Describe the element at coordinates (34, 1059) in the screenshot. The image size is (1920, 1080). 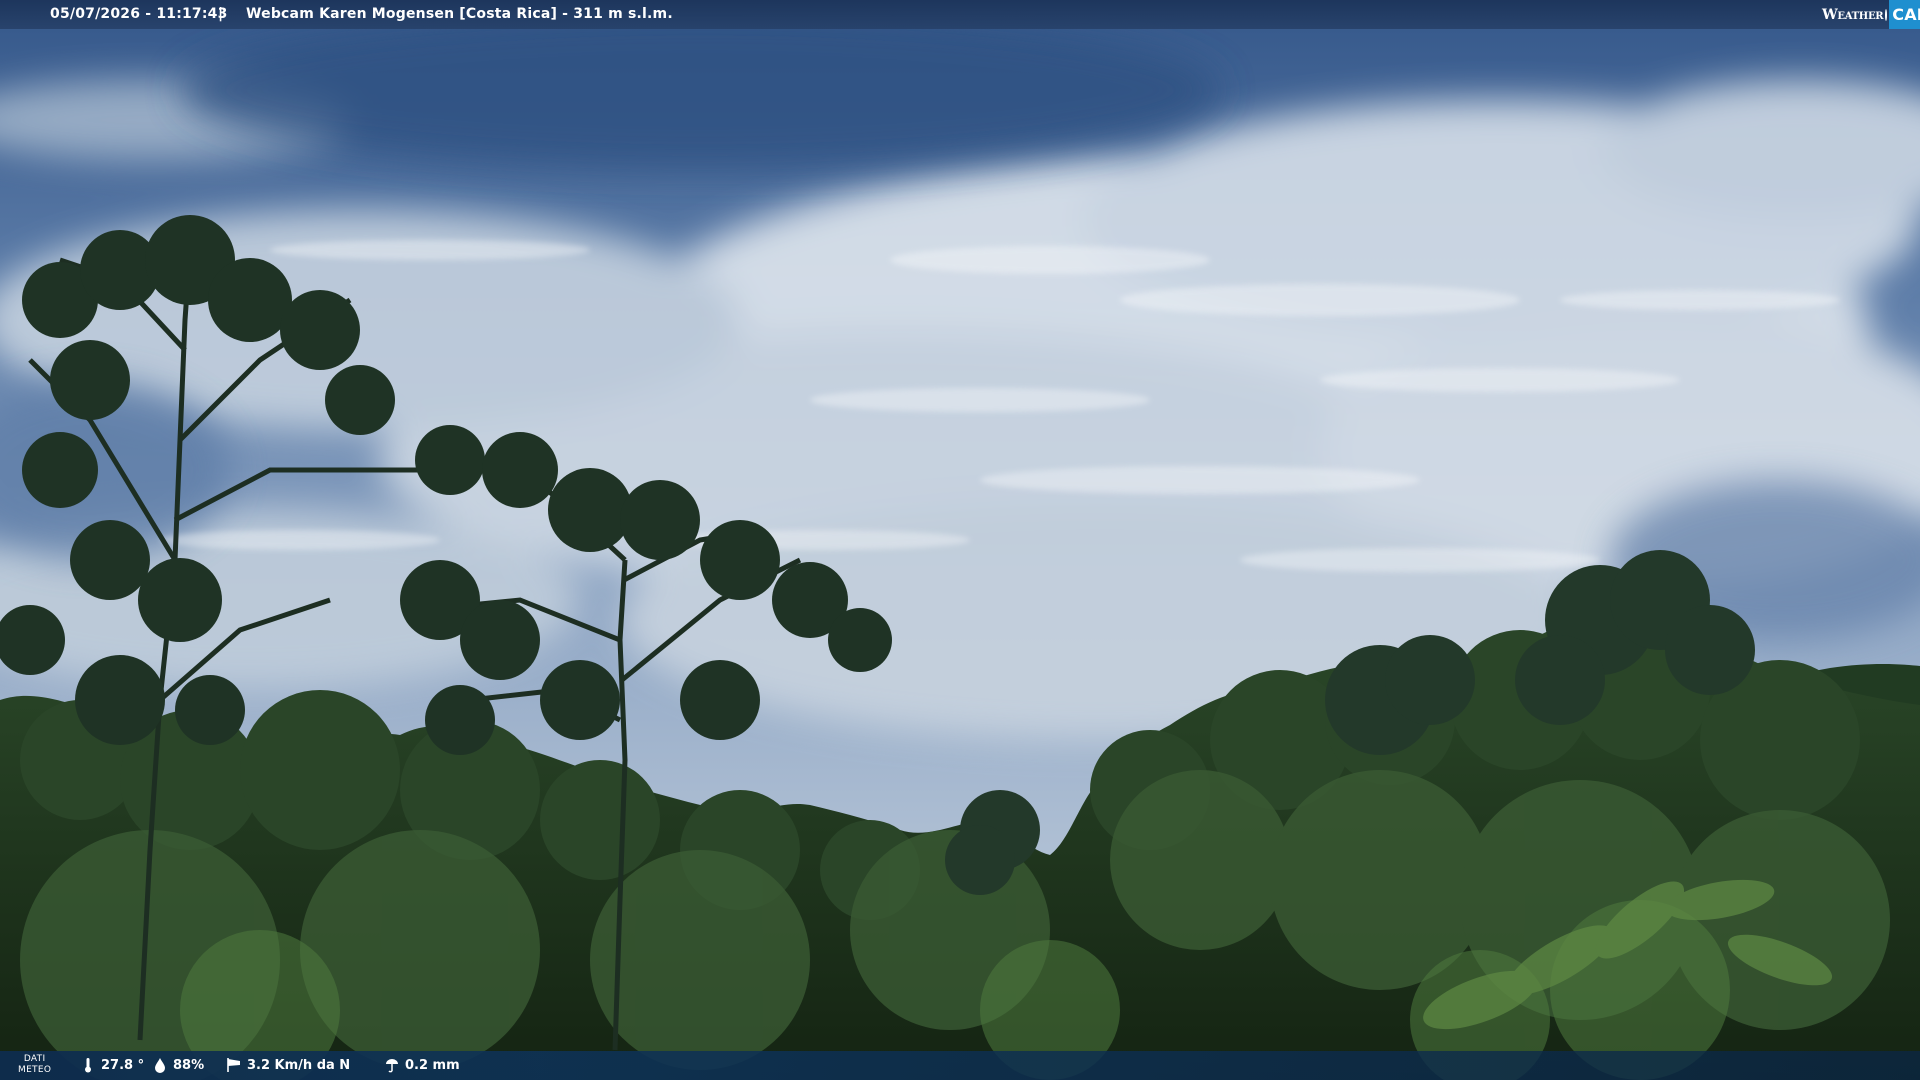
I see `weather-label-line1: DATI` at that location.